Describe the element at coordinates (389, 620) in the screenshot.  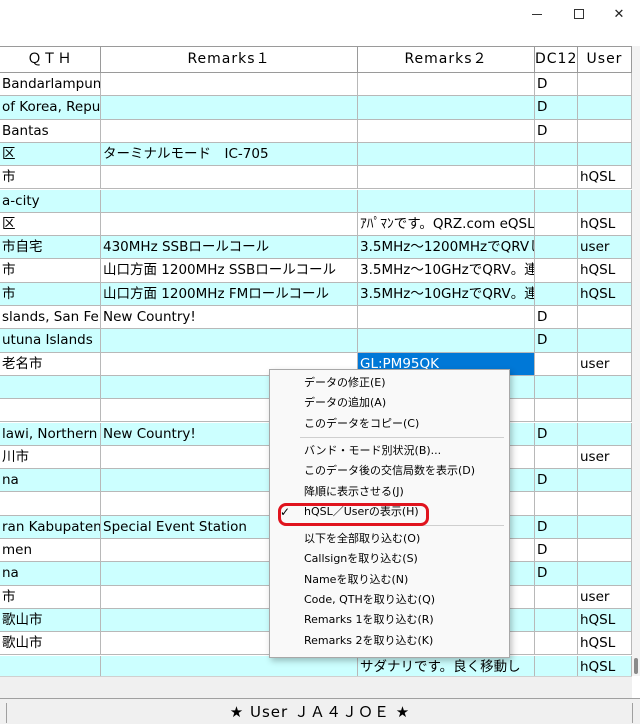
I see `menu-item: Remarks 1を取り込む(R)` at that location.